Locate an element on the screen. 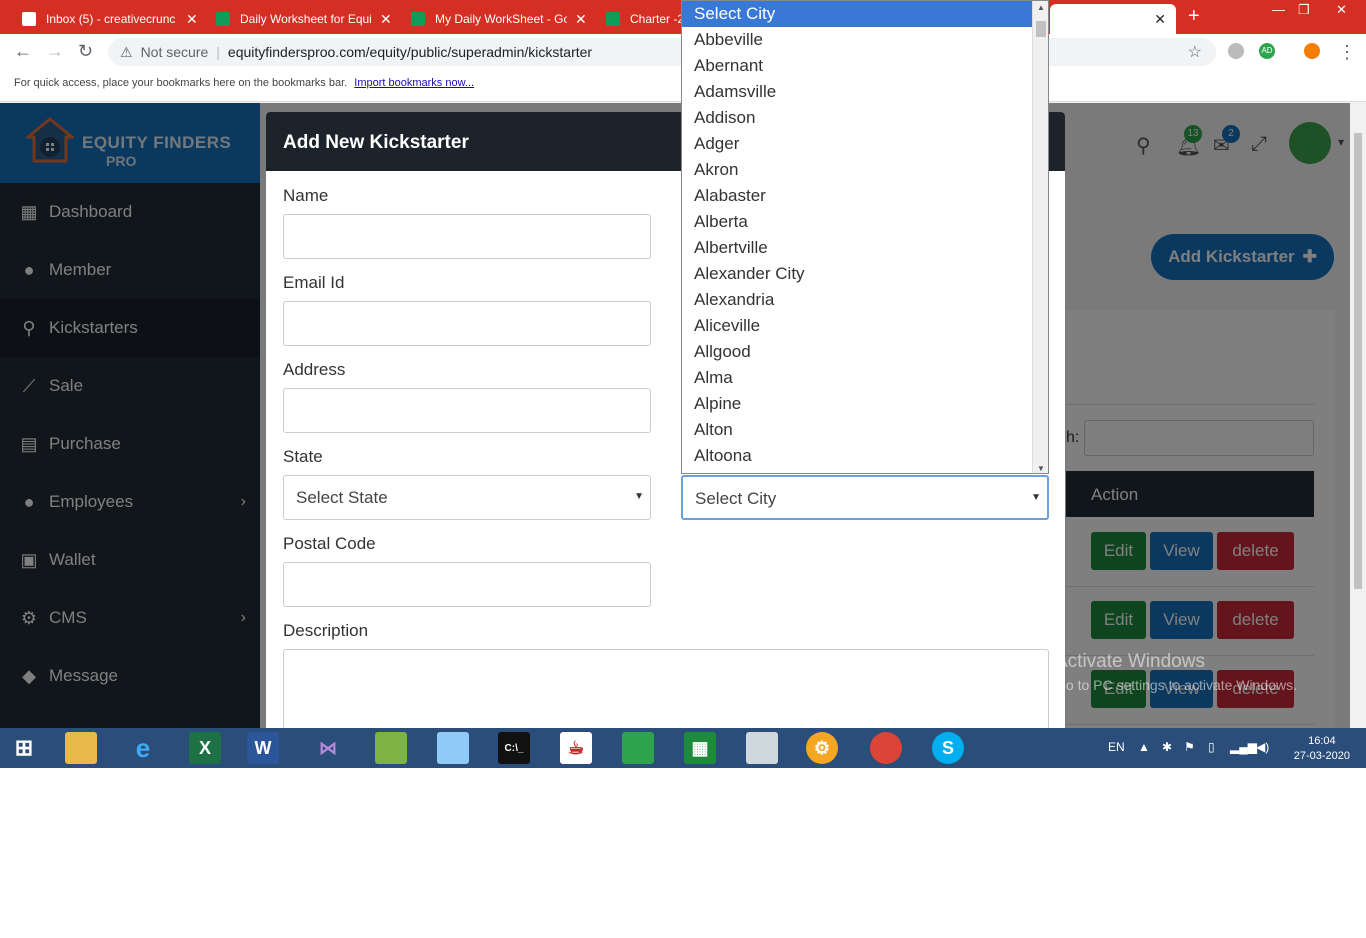  volume-icon: ◀) is located at coordinates (1262, 747).